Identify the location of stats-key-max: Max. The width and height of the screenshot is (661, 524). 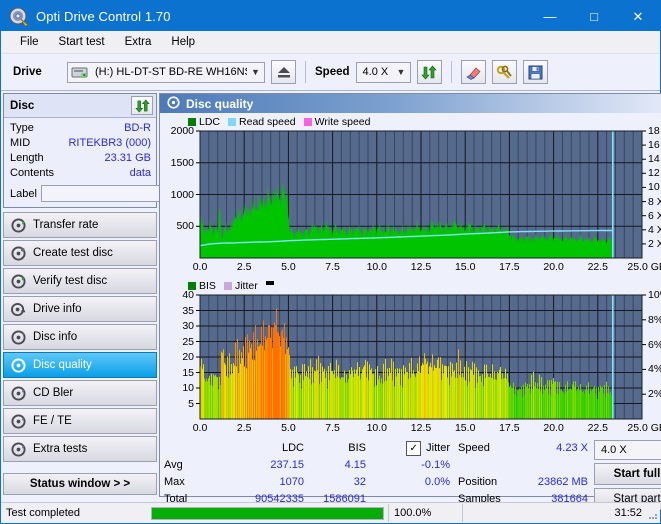
(174, 482).